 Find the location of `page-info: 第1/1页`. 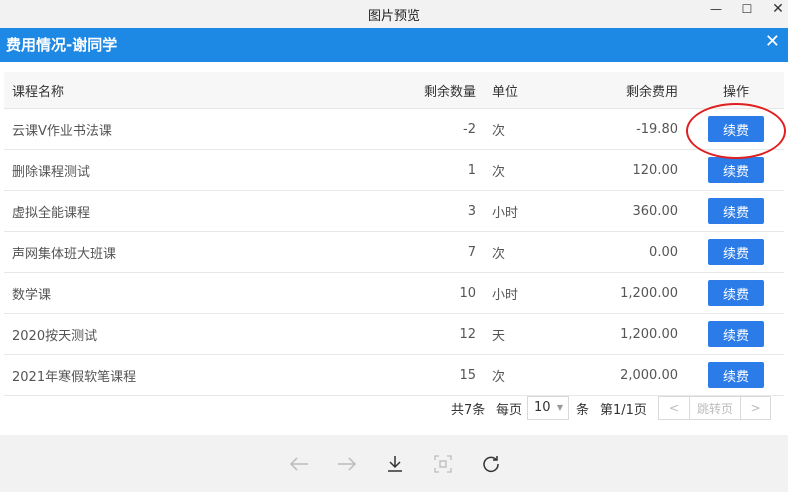

page-info: 第1/1页 is located at coordinates (623, 410).